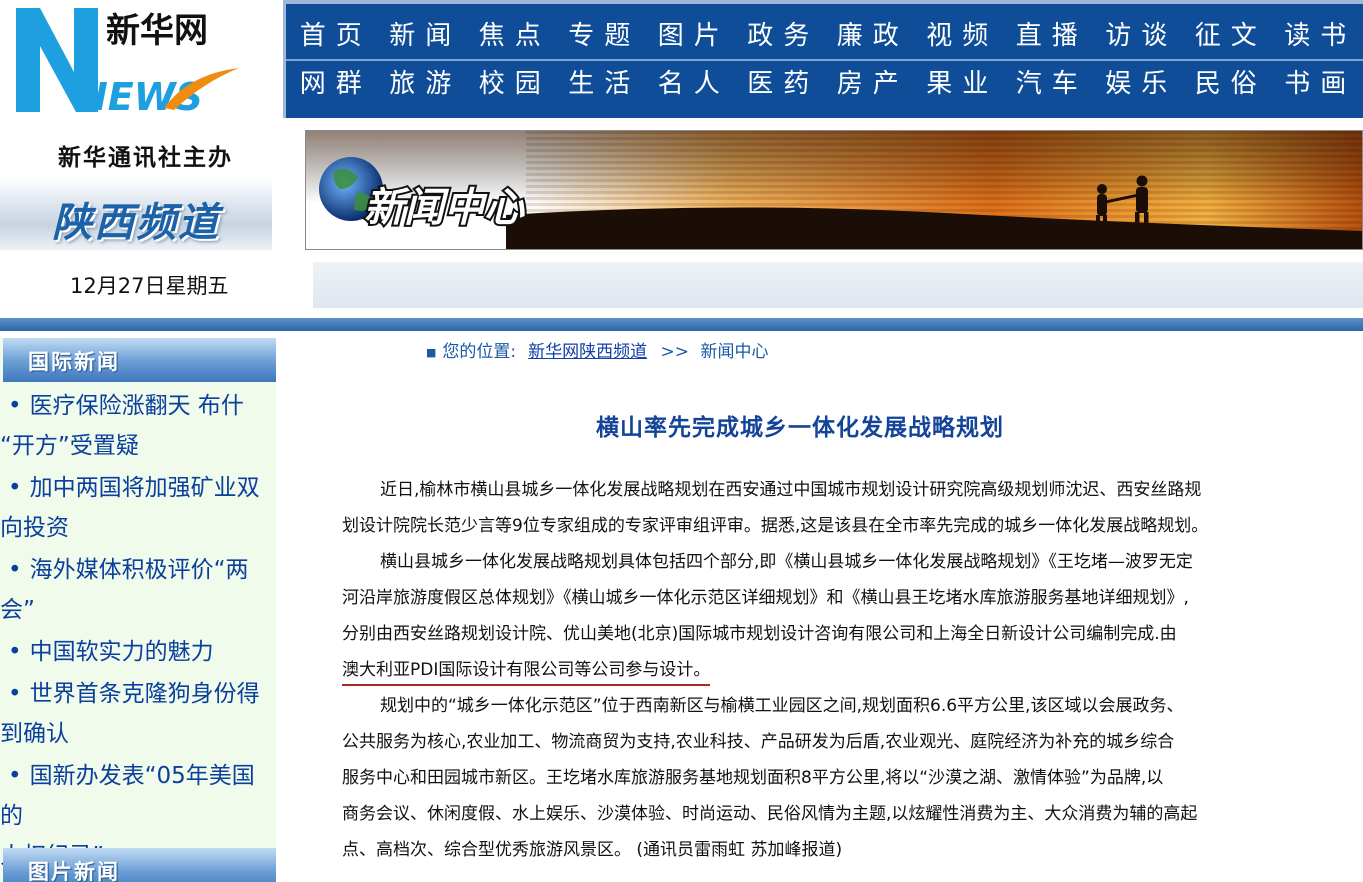 The image size is (1363, 882). What do you see at coordinates (138, 714) in the screenshot?
I see `list-item: • 世界首条克隆狗身份得到确认` at bounding box center [138, 714].